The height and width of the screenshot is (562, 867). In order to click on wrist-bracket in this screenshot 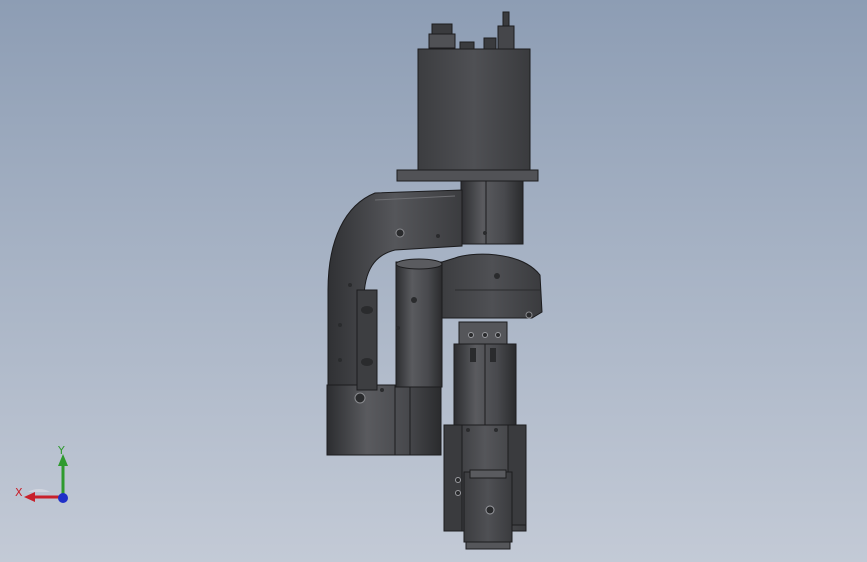, I will do `click(483, 333)`.